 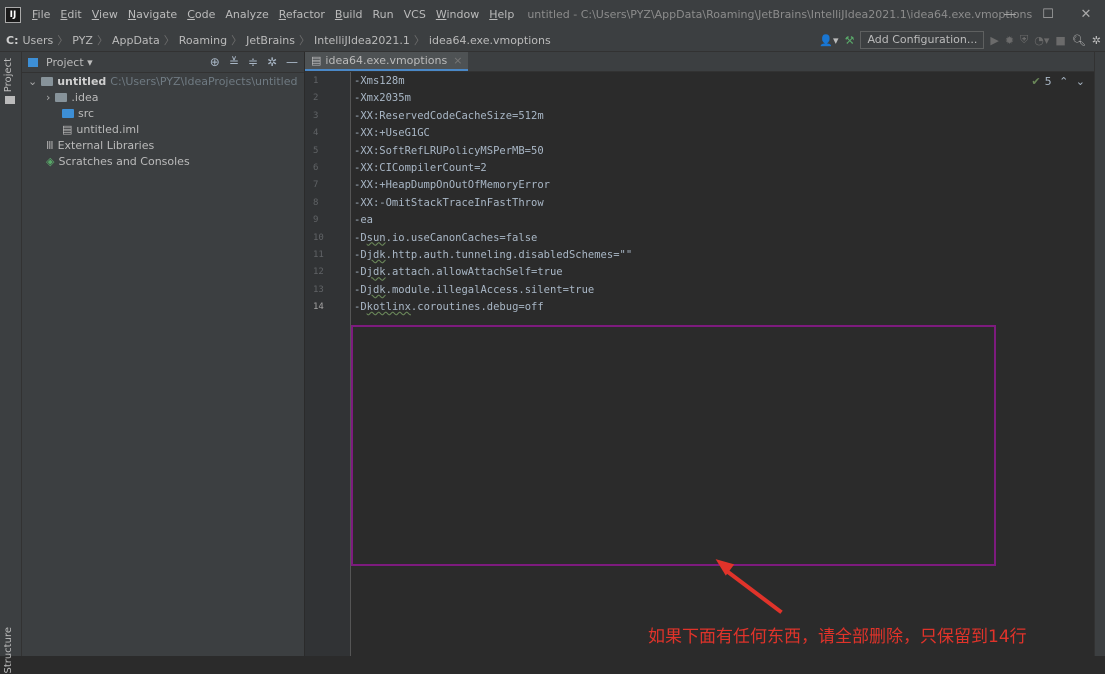 I want to click on close-tab-icon: ×, so click(x=457, y=60).